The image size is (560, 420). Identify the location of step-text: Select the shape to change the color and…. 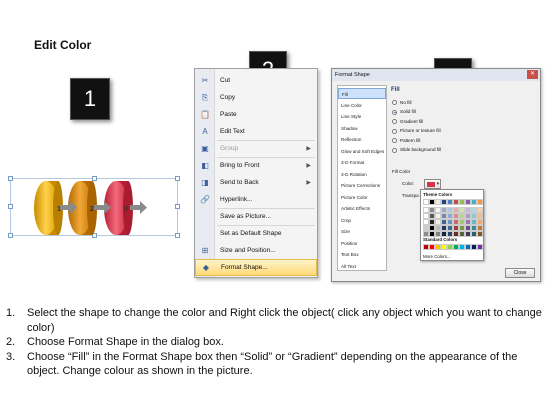
(284, 320).